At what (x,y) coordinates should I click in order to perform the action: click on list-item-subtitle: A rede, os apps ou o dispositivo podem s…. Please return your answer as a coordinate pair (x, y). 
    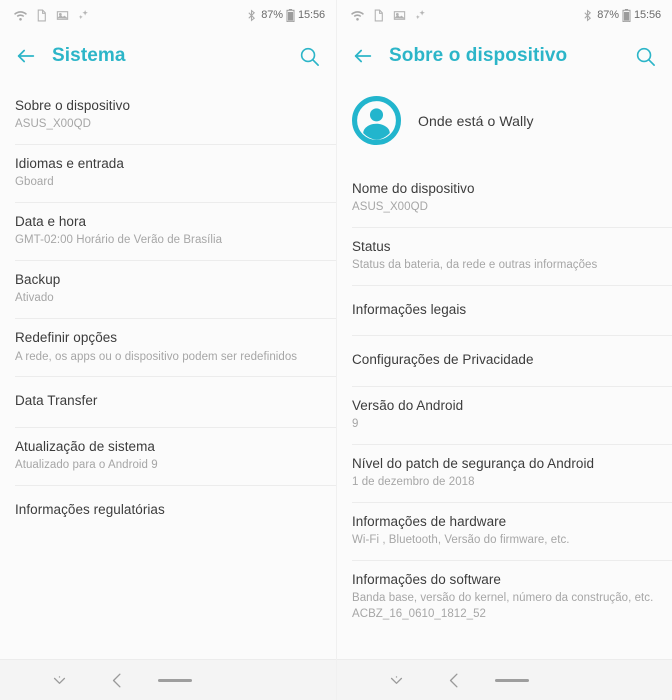
    Looking at the image, I should click on (156, 356).